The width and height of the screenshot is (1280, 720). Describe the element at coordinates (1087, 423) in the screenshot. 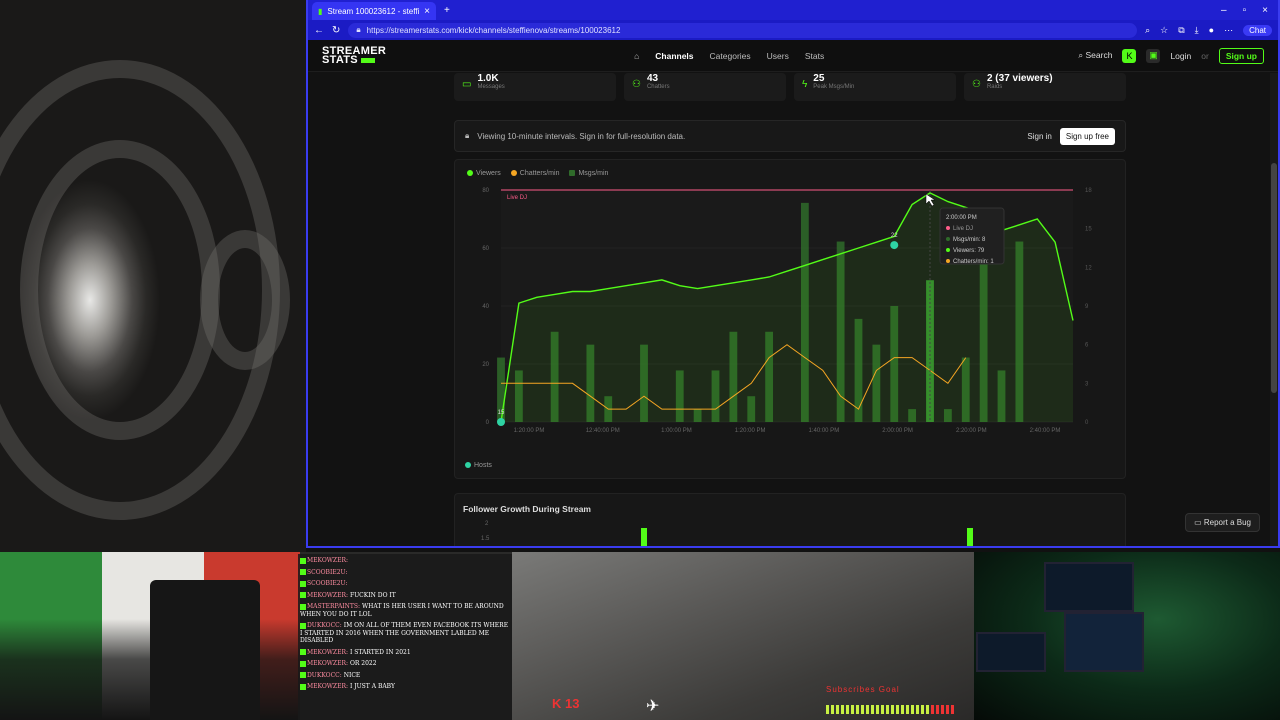

I see `y-right-tick: 0` at that location.